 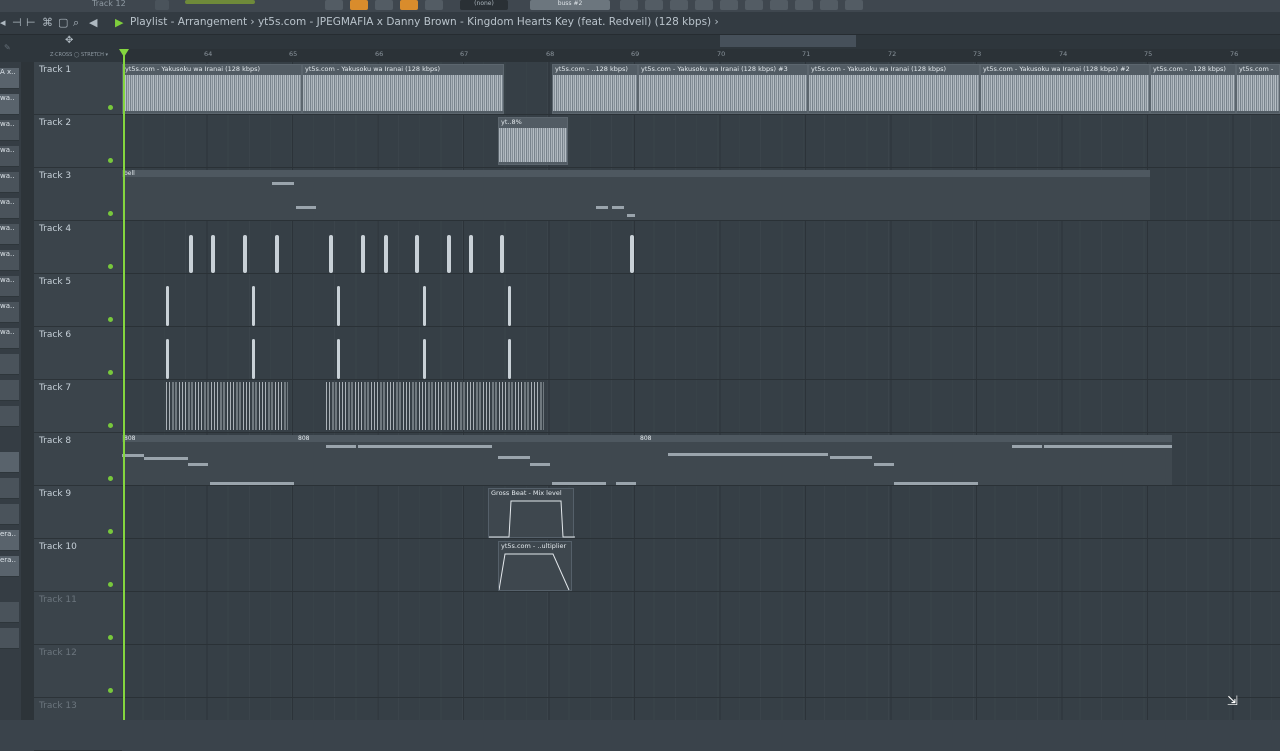 What do you see at coordinates (78, 247) in the screenshot?
I see `track-header: Track 4` at bounding box center [78, 247].